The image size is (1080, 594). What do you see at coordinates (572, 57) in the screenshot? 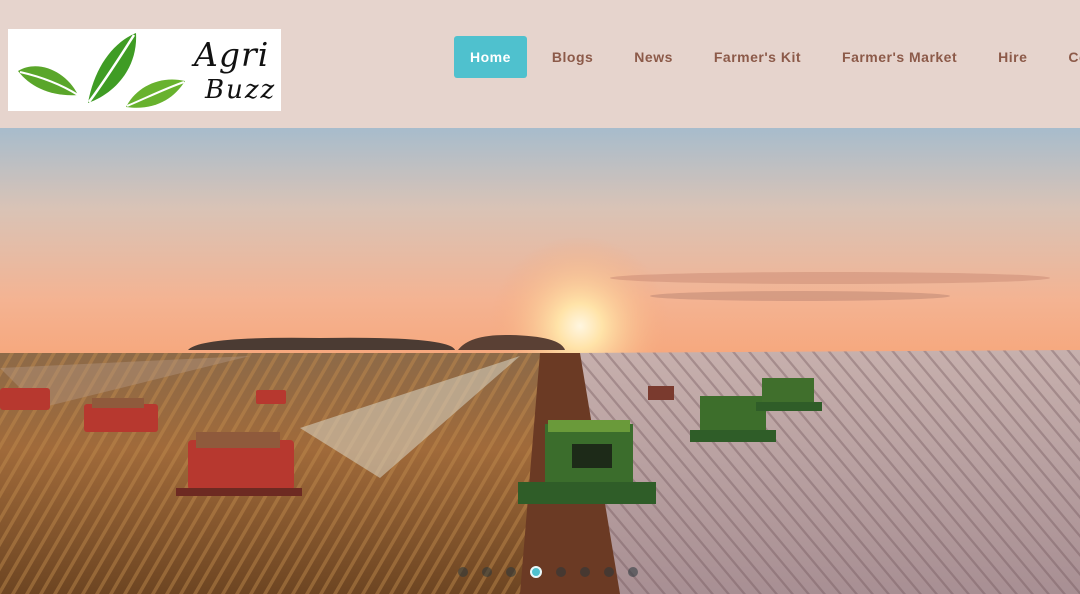
I see `nav-blogs: Blogs` at bounding box center [572, 57].